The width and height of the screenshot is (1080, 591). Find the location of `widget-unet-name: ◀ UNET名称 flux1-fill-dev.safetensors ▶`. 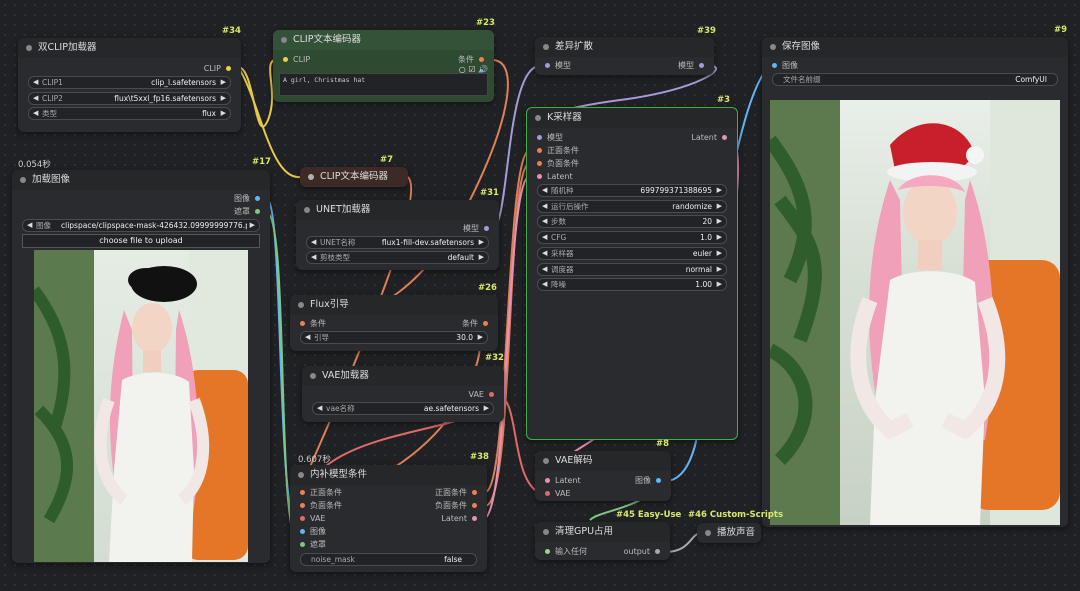

widget-unet-name: ◀ UNET名称 flux1-fill-dev.safetensors ▶ is located at coordinates (397, 242).